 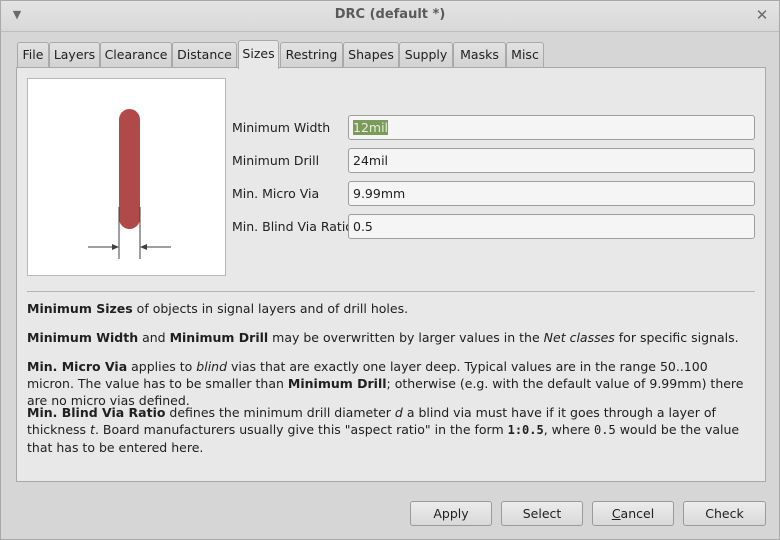 I want to click on help-emphasis: d, so click(x=398, y=412).